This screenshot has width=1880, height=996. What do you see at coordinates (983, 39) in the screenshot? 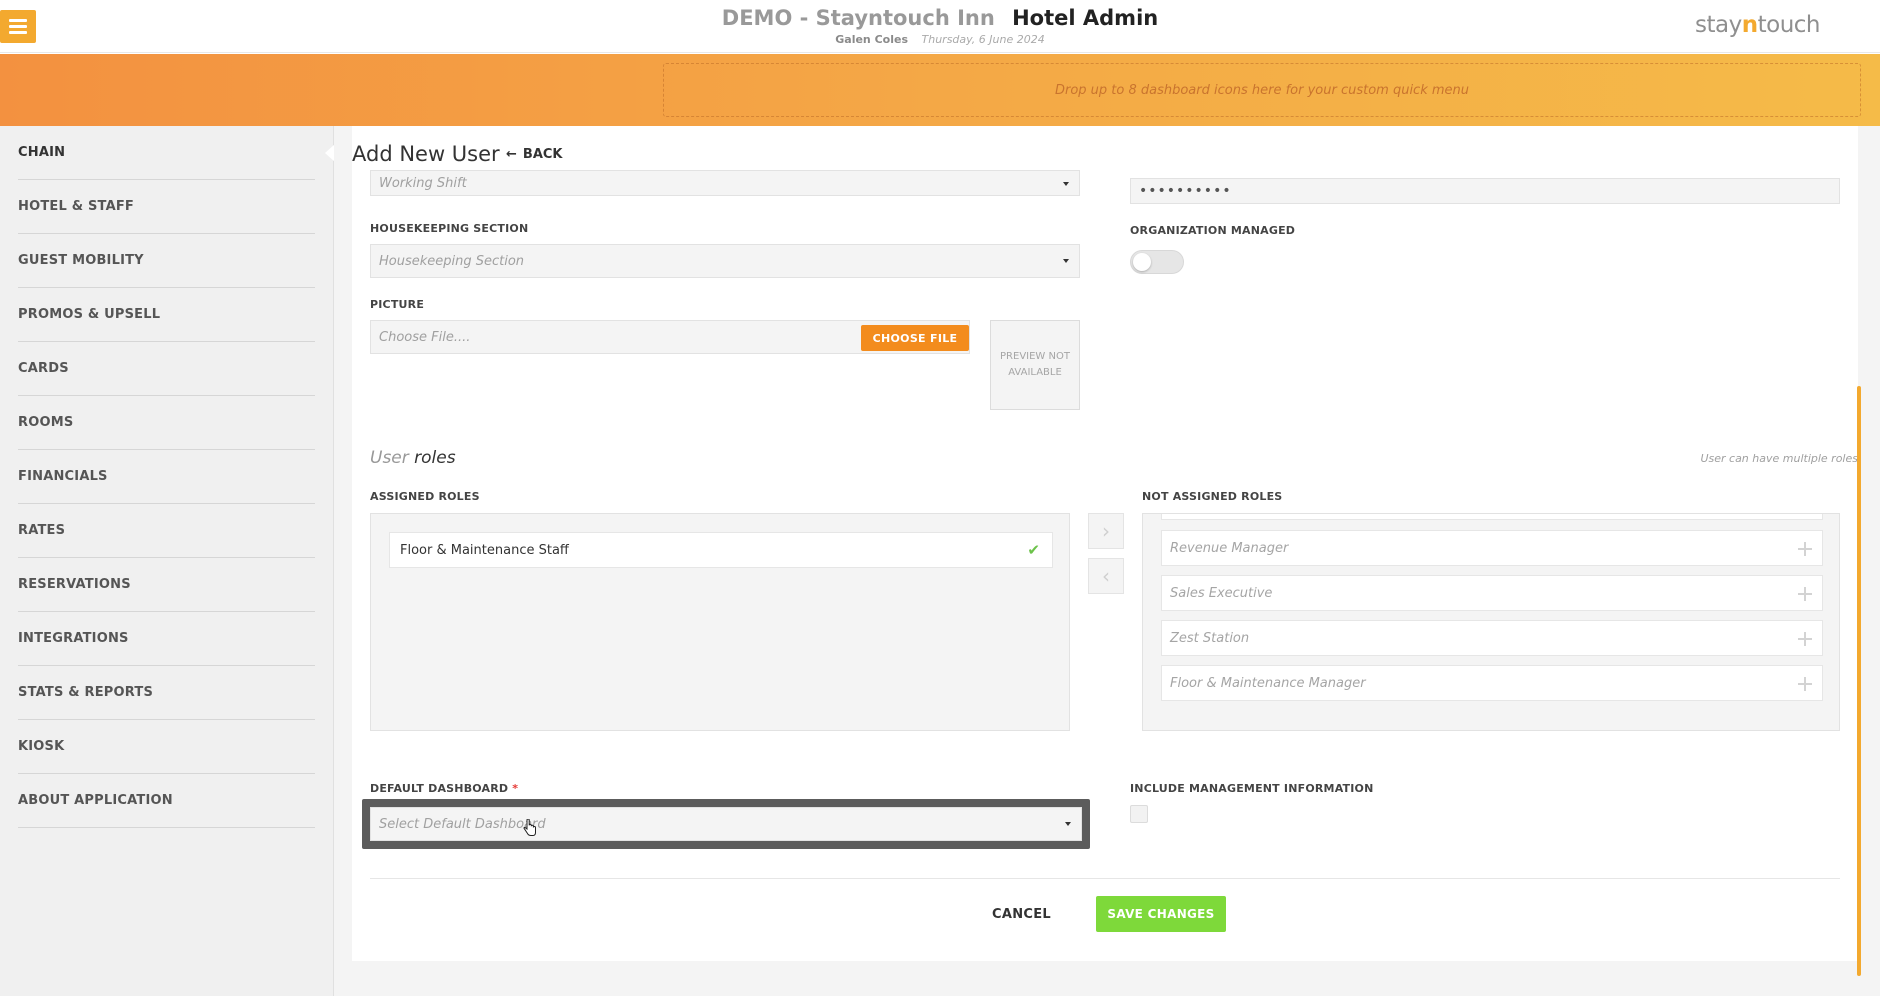
I see `current-date: Thursday, 6 June 2024` at bounding box center [983, 39].